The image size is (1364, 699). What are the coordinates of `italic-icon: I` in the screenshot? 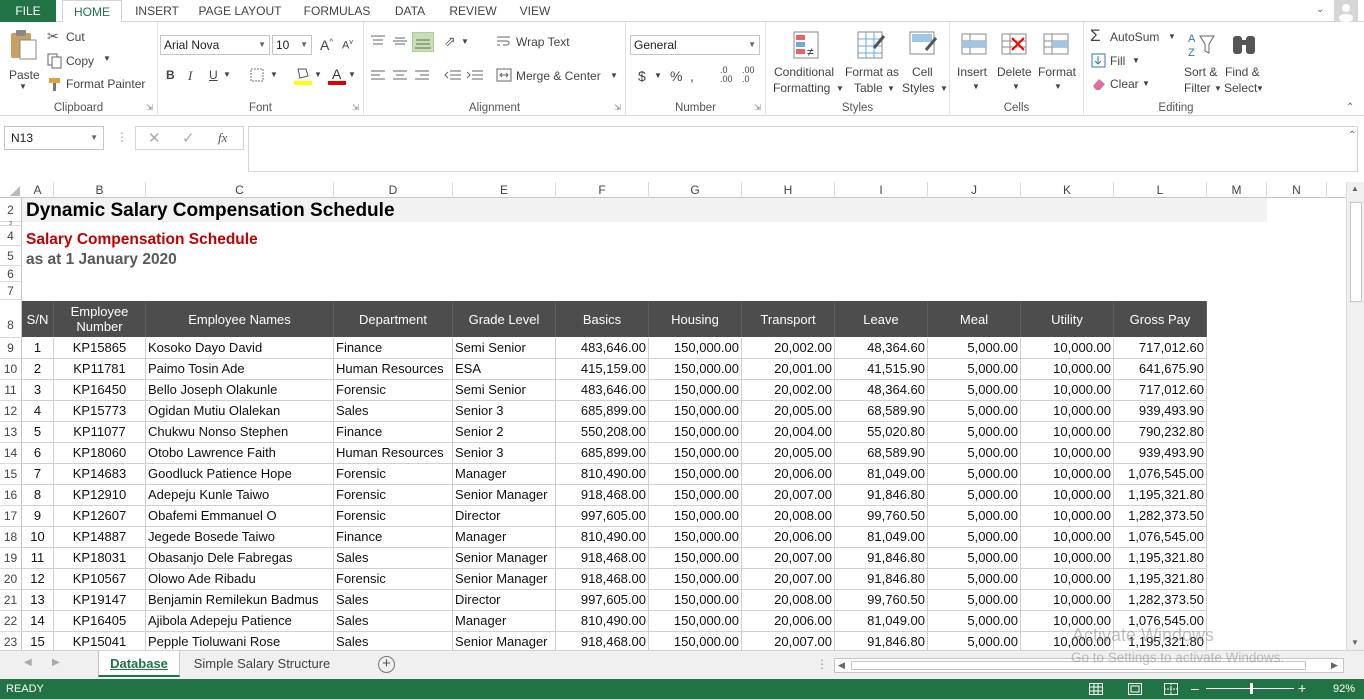 It's located at (190, 76).